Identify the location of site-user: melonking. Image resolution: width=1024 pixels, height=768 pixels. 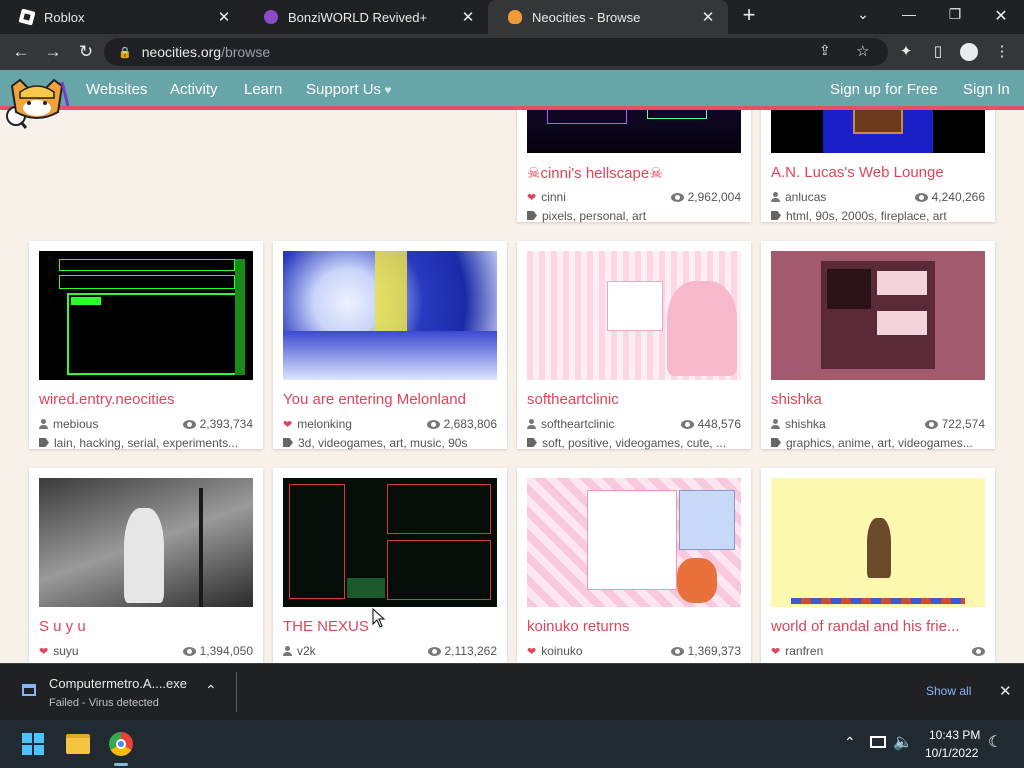
(324, 424).